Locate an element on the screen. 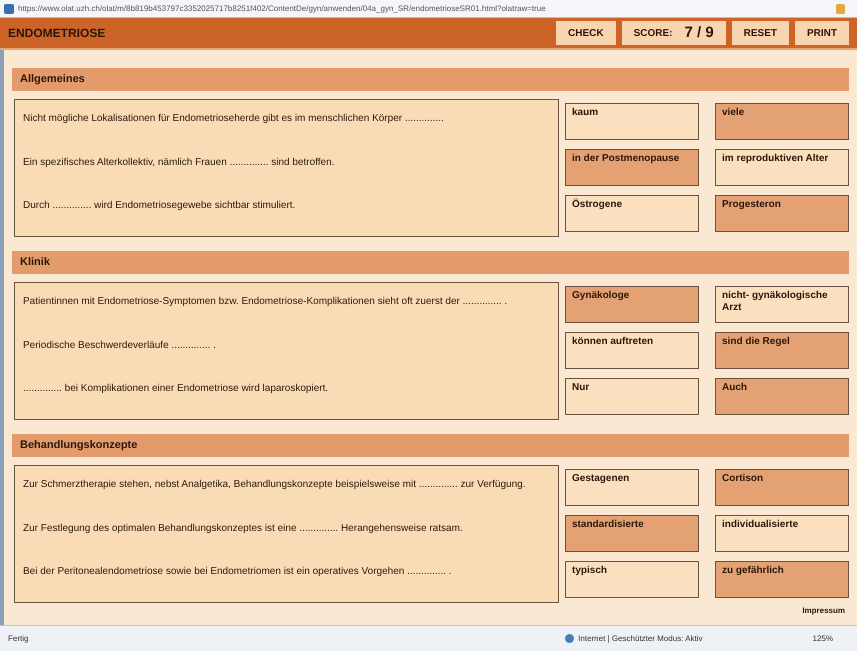  question-text: Periodische Beschwerdeverläufe .............. . is located at coordinates (119, 345).